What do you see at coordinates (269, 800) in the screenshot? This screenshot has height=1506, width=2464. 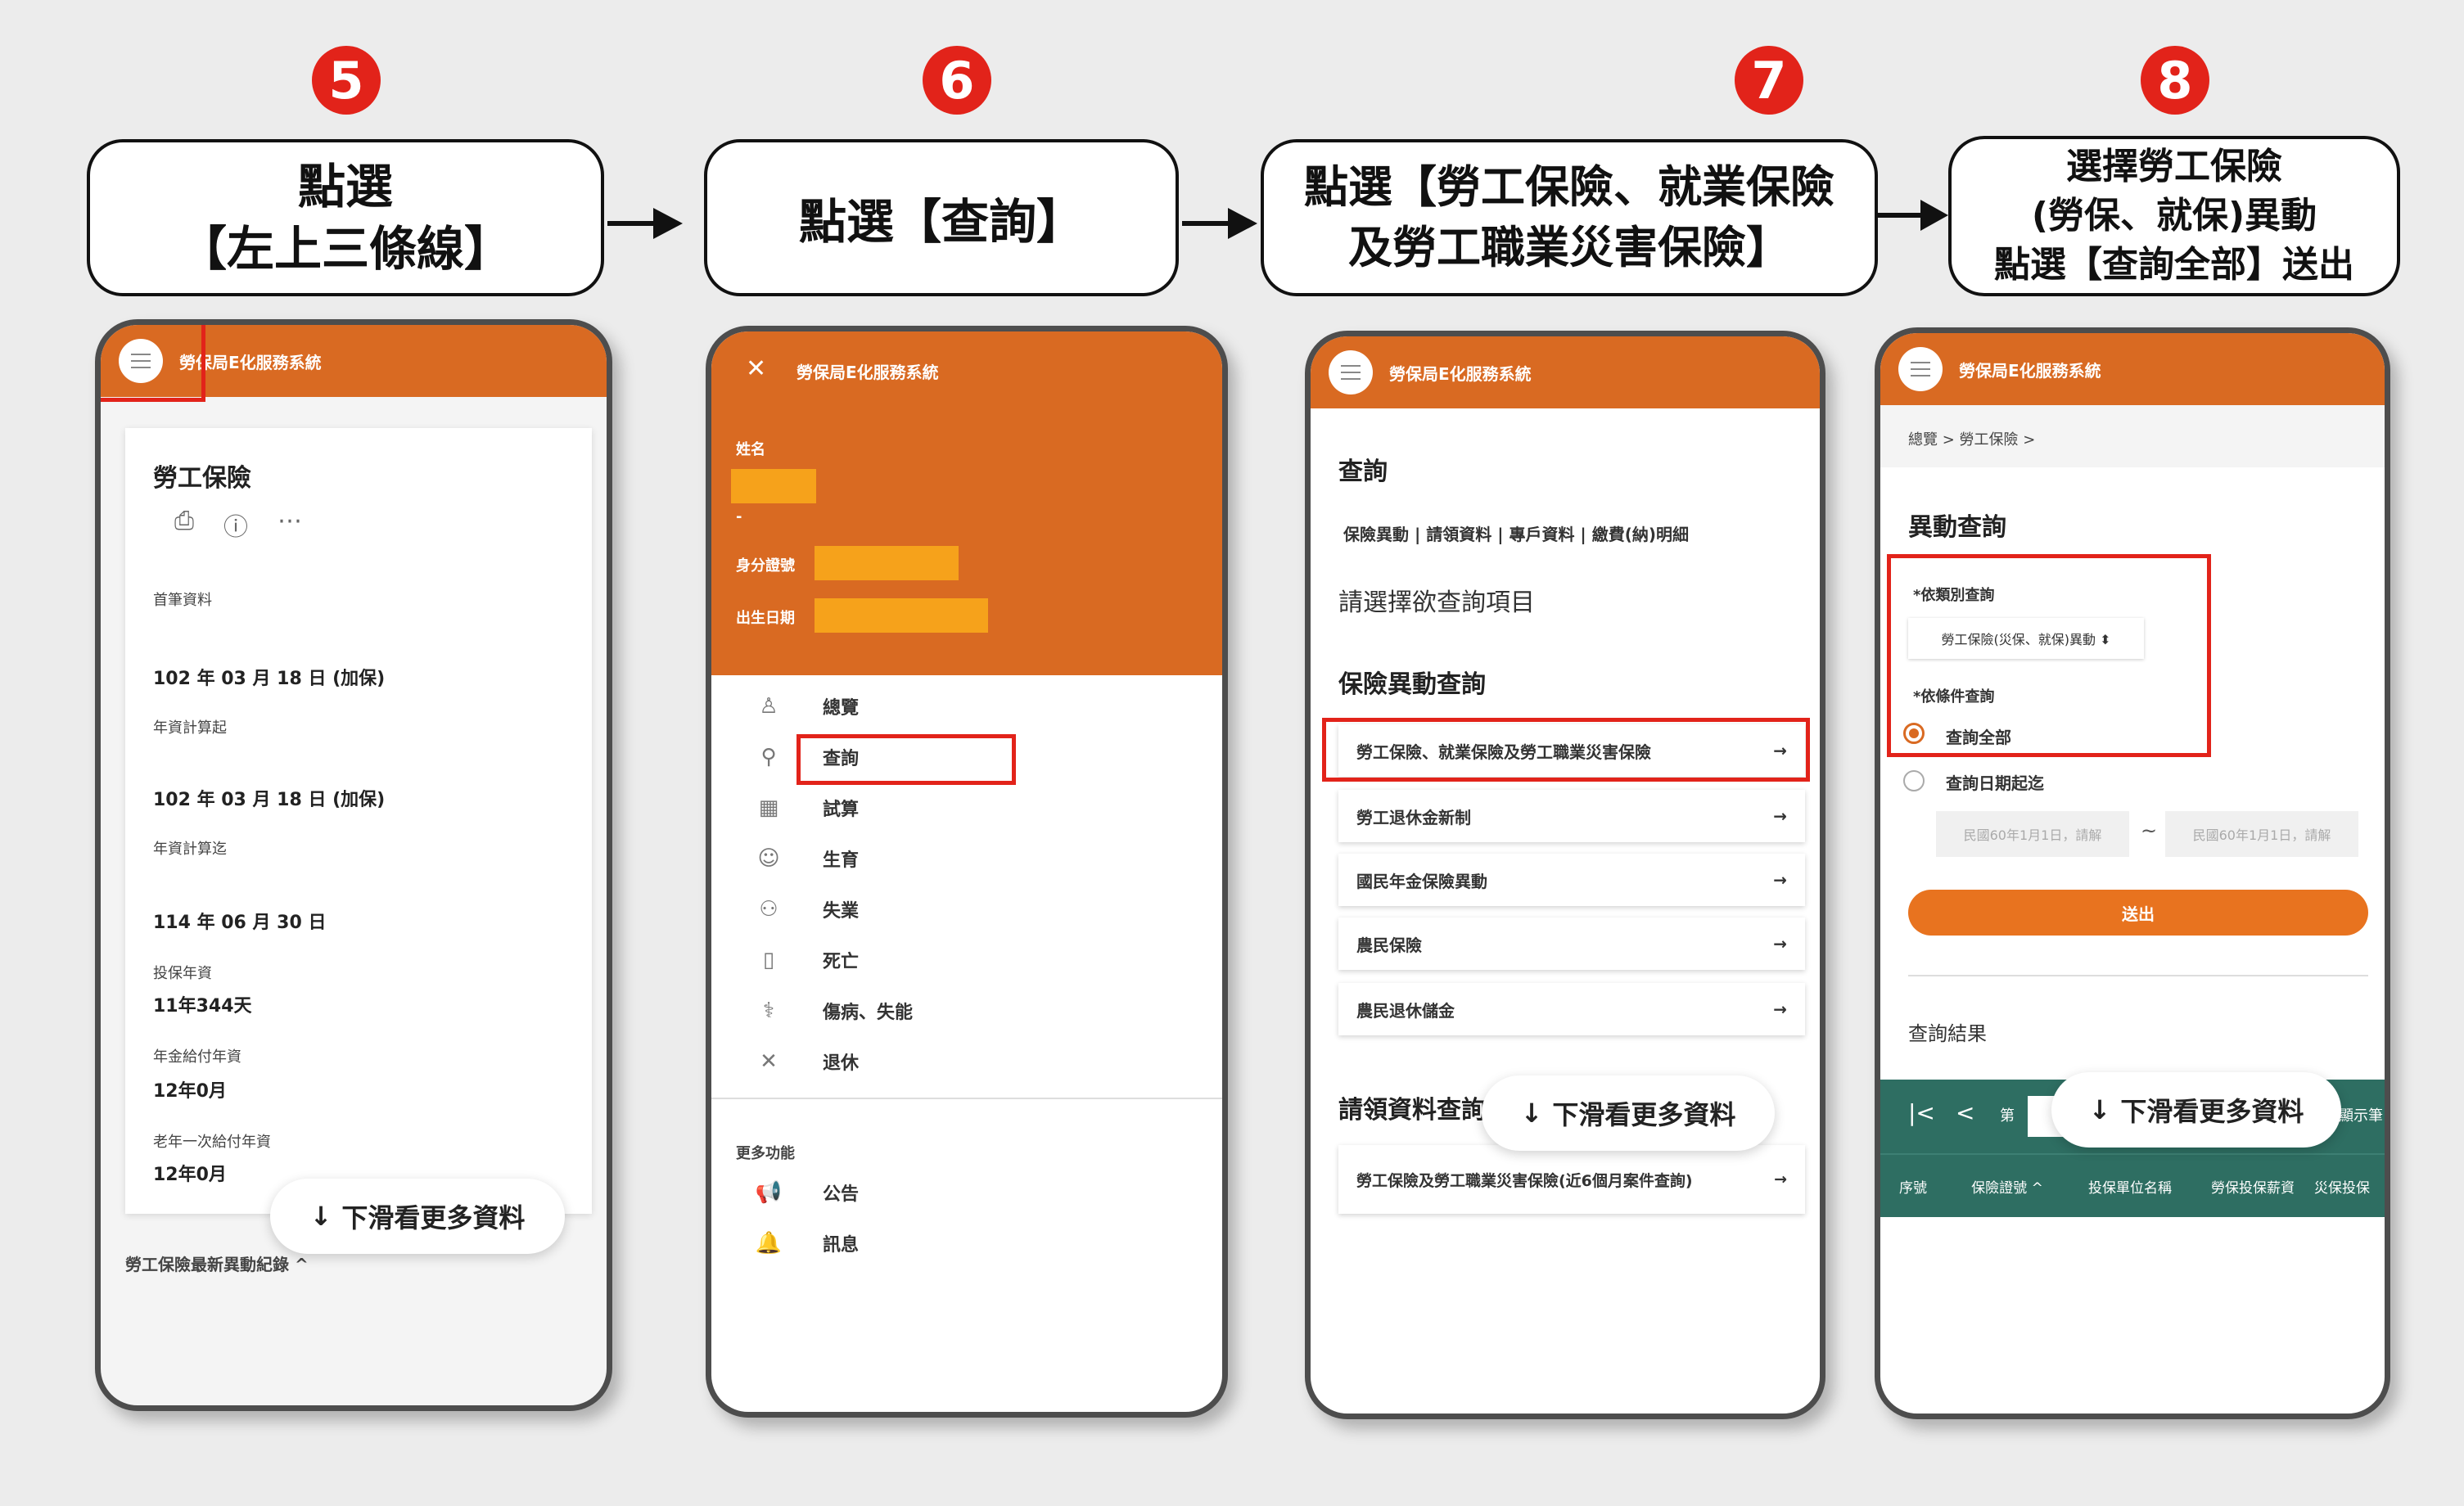 I see `seniority-start-value: 102 年 03 月 18 日 (加保)` at bounding box center [269, 800].